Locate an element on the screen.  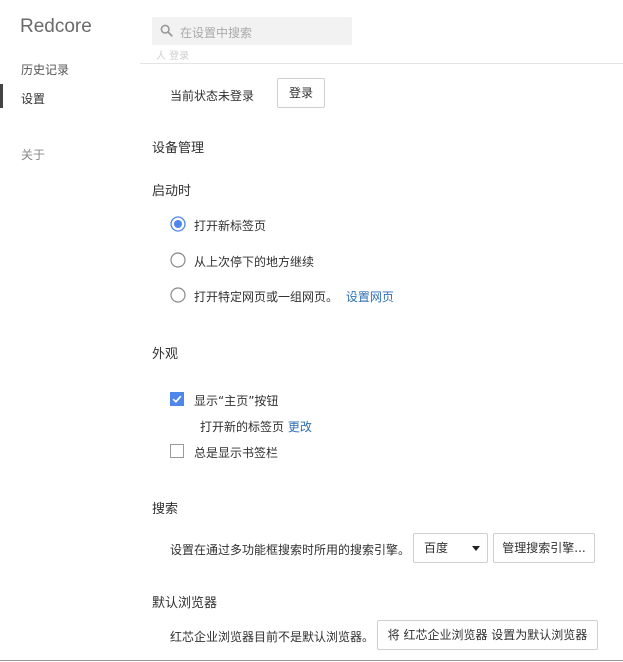
startup-radio-continue is located at coordinates (178, 260).